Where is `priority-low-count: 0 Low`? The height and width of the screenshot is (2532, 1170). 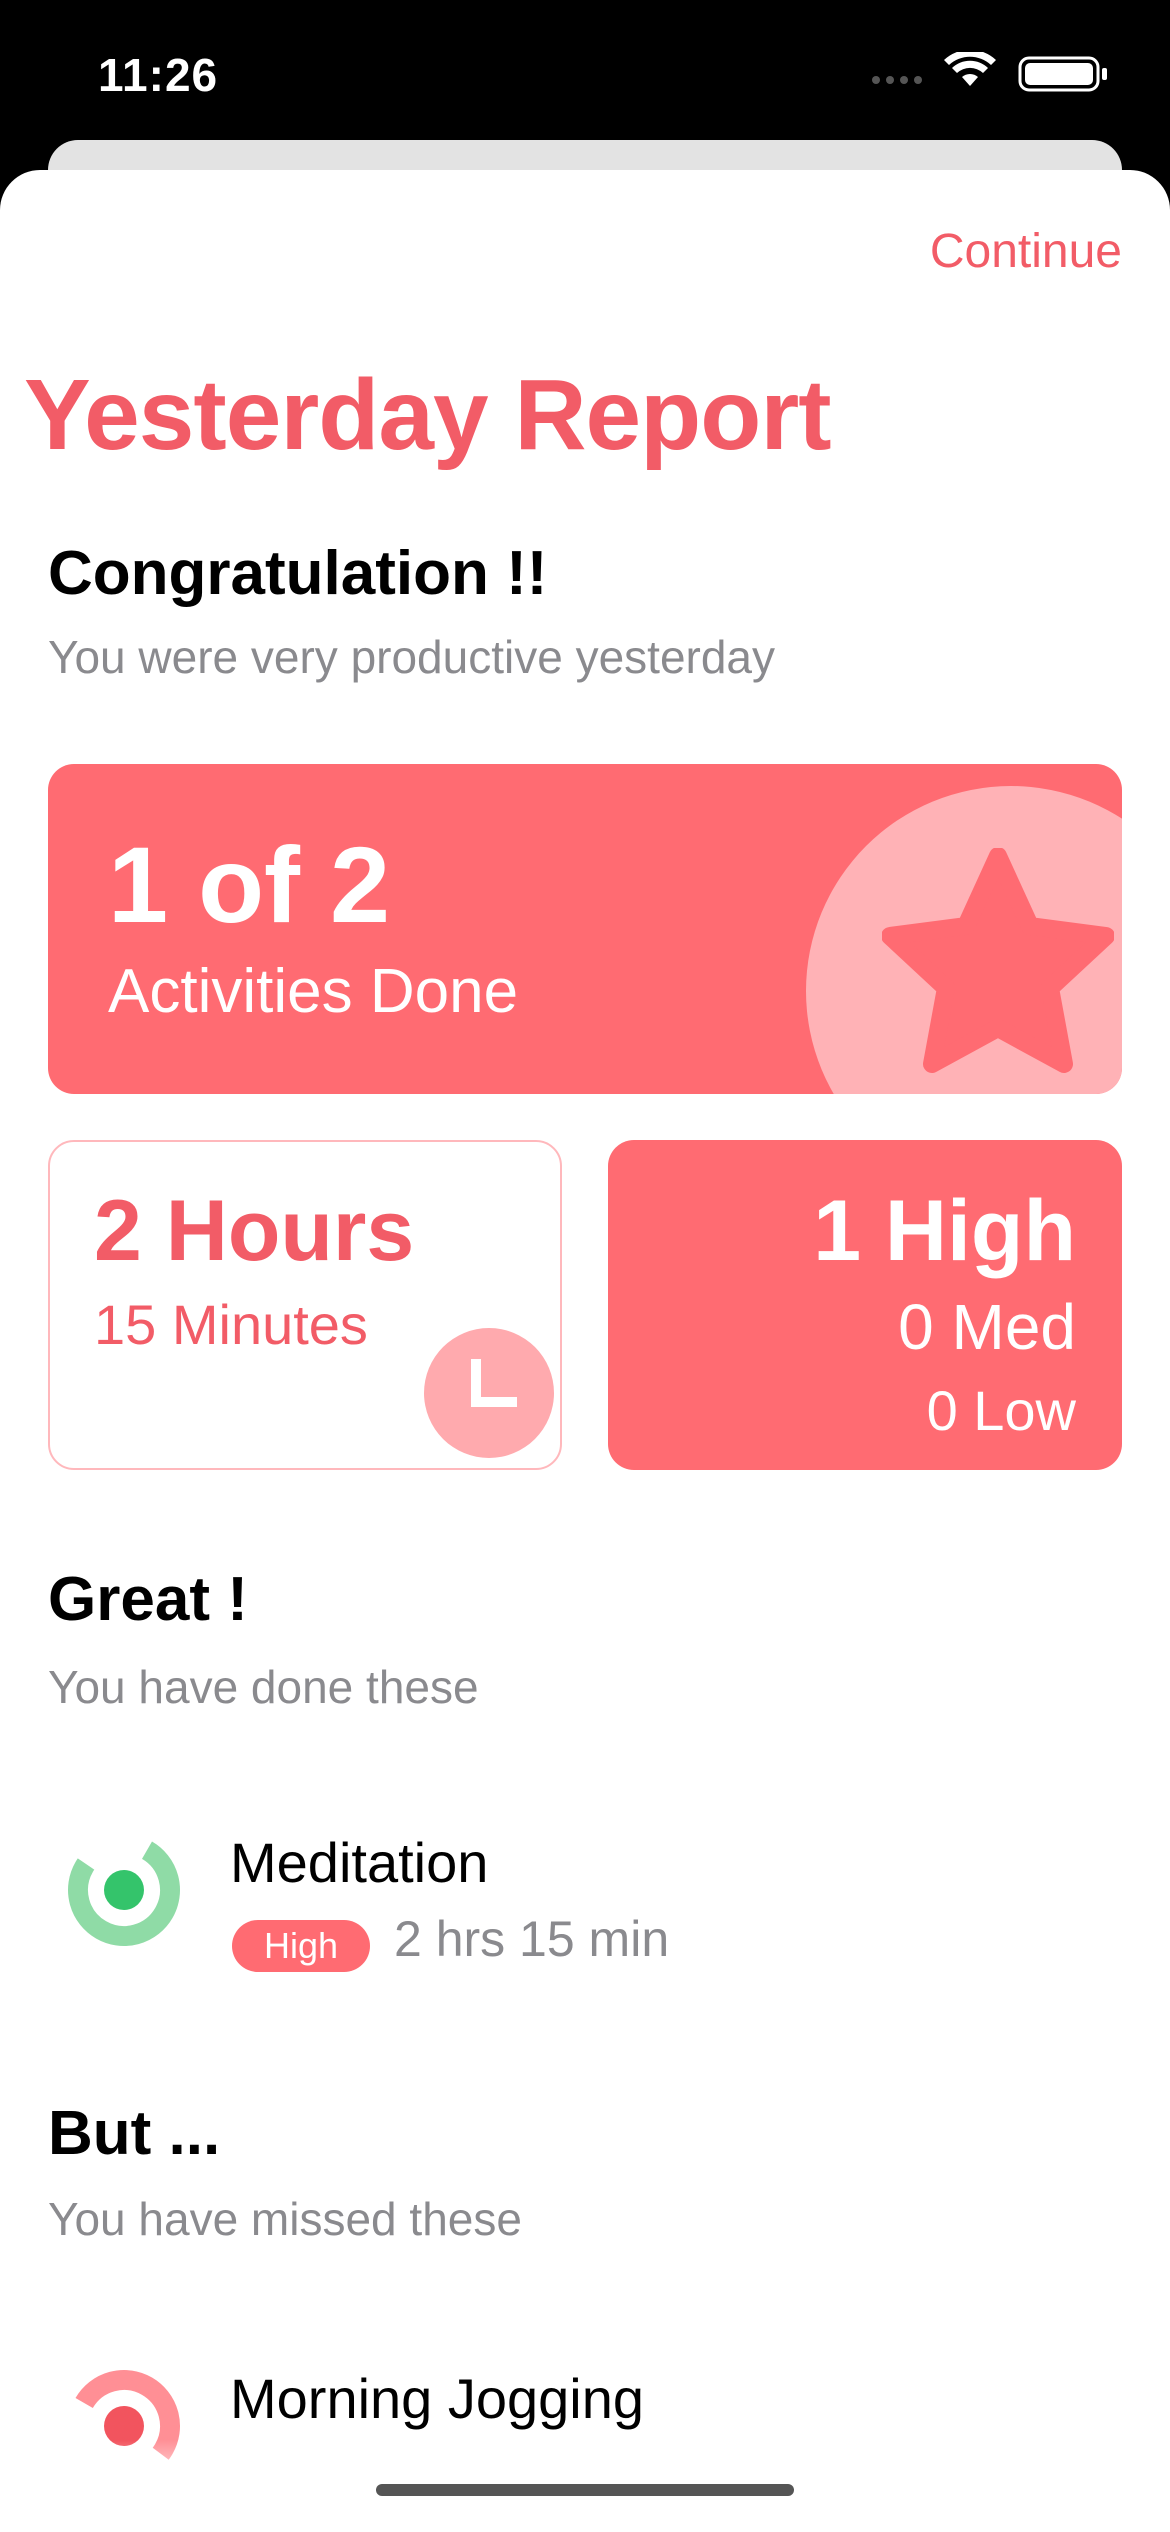 priority-low-count: 0 Low is located at coordinates (1001, 1410).